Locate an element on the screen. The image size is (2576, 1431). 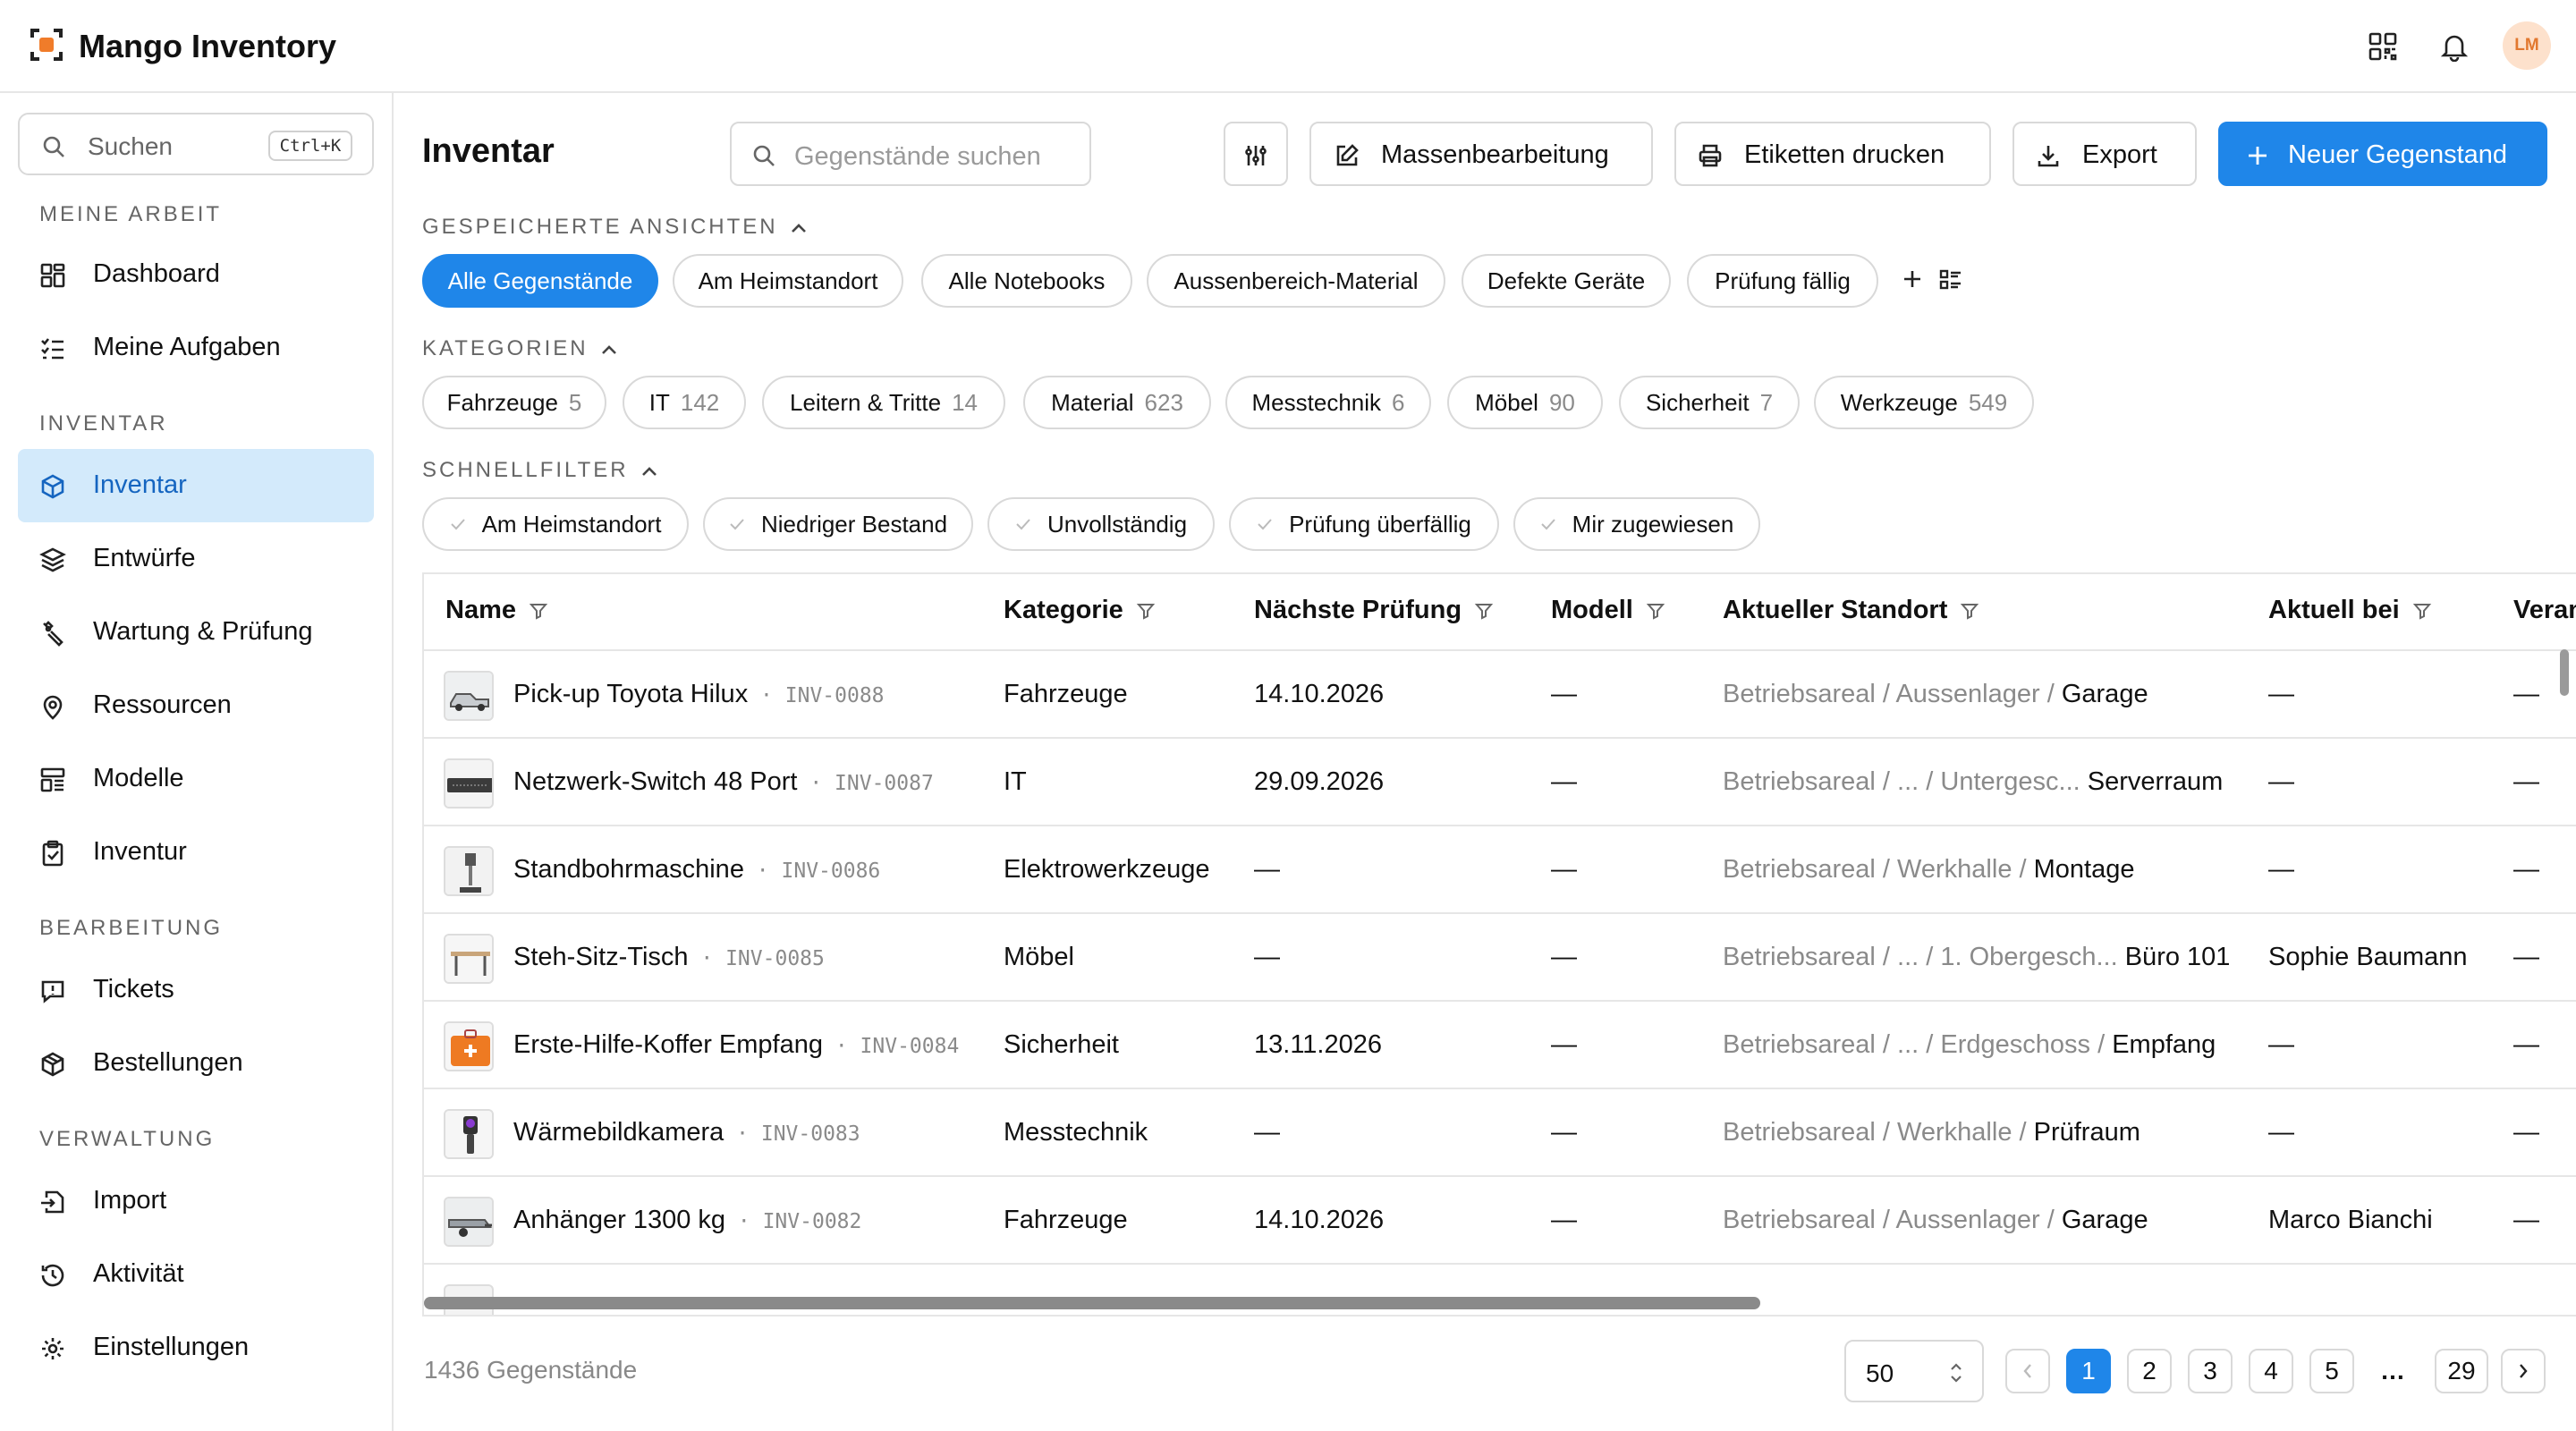
categories-toggle: KATEGORIEN is located at coordinates (519, 348).